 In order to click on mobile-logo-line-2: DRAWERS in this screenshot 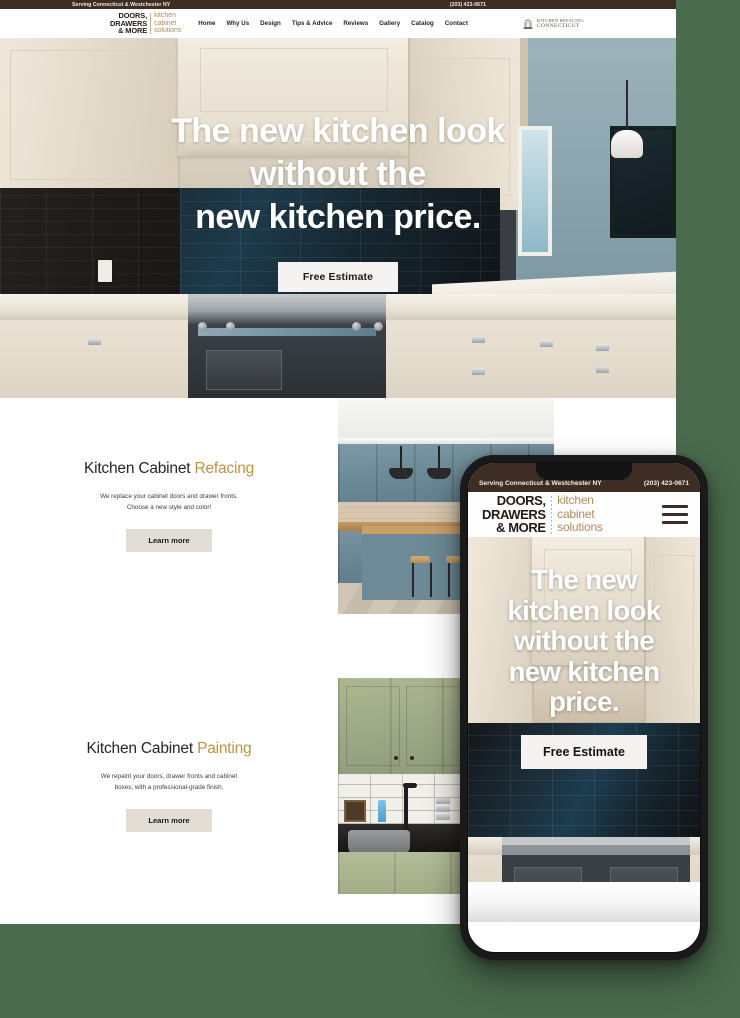, I will do `click(514, 514)`.